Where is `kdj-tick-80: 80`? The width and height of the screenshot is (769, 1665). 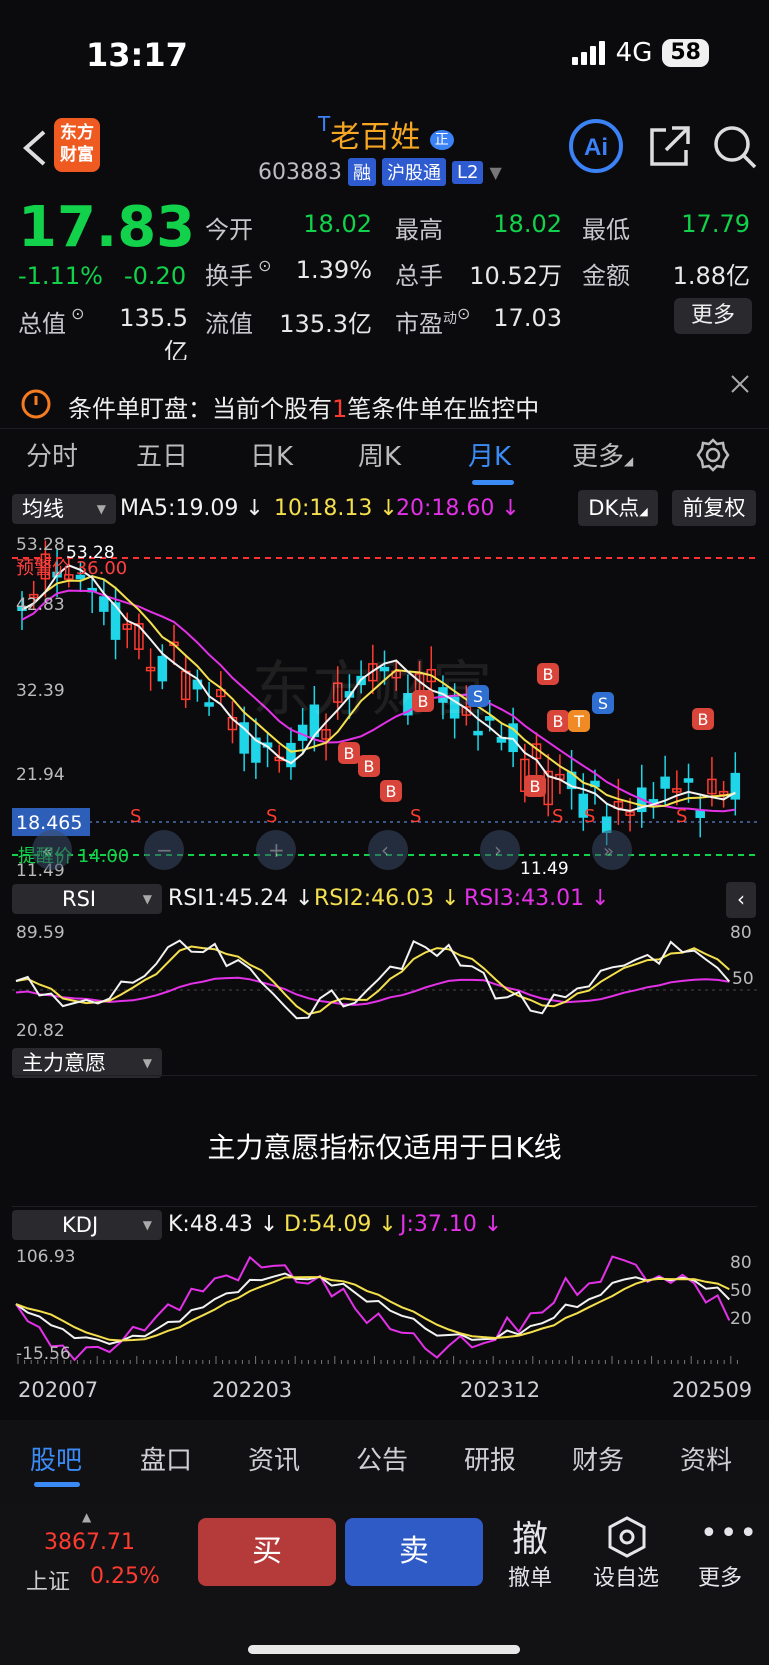
kdj-tick-80: 80 is located at coordinates (741, 1263).